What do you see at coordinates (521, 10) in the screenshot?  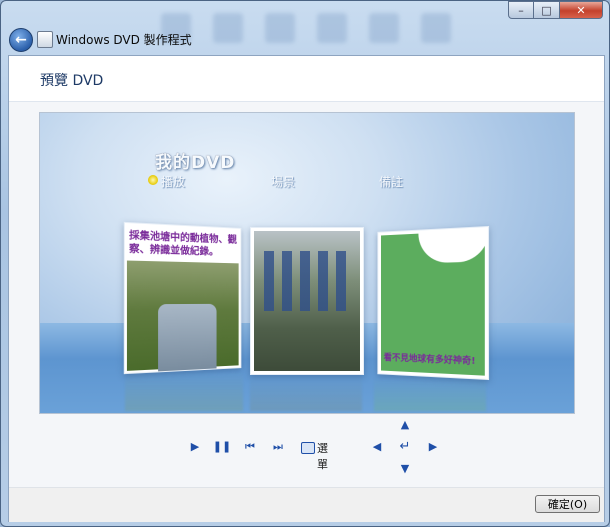 I see `minimize-button: –` at bounding box center [521, 10].